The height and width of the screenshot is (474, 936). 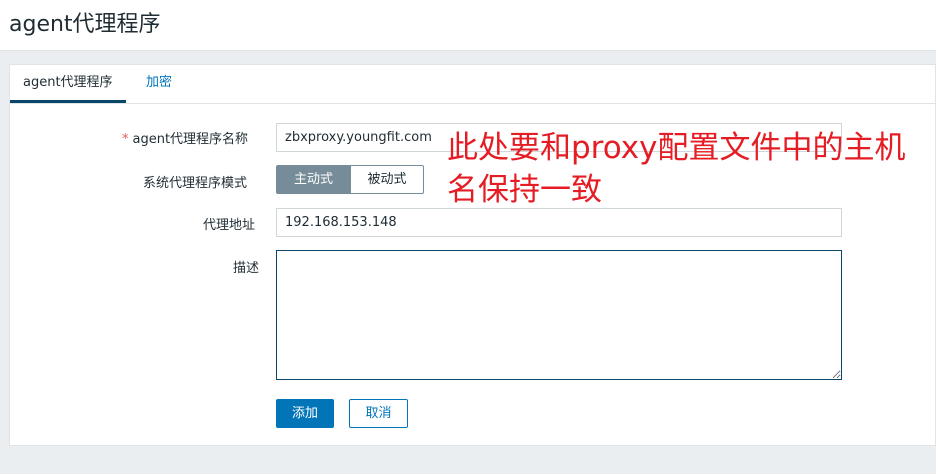 What do you see at coordinates (305, 413) in the screenshot?
I see `add-button: 添加` at bounding box center [305, 413].